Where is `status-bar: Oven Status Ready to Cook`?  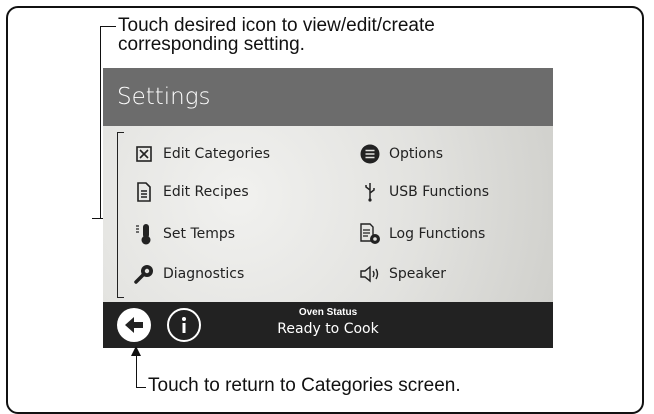
status-bar: Oven Status Ready to Cook is located at coordinates (328, 325).